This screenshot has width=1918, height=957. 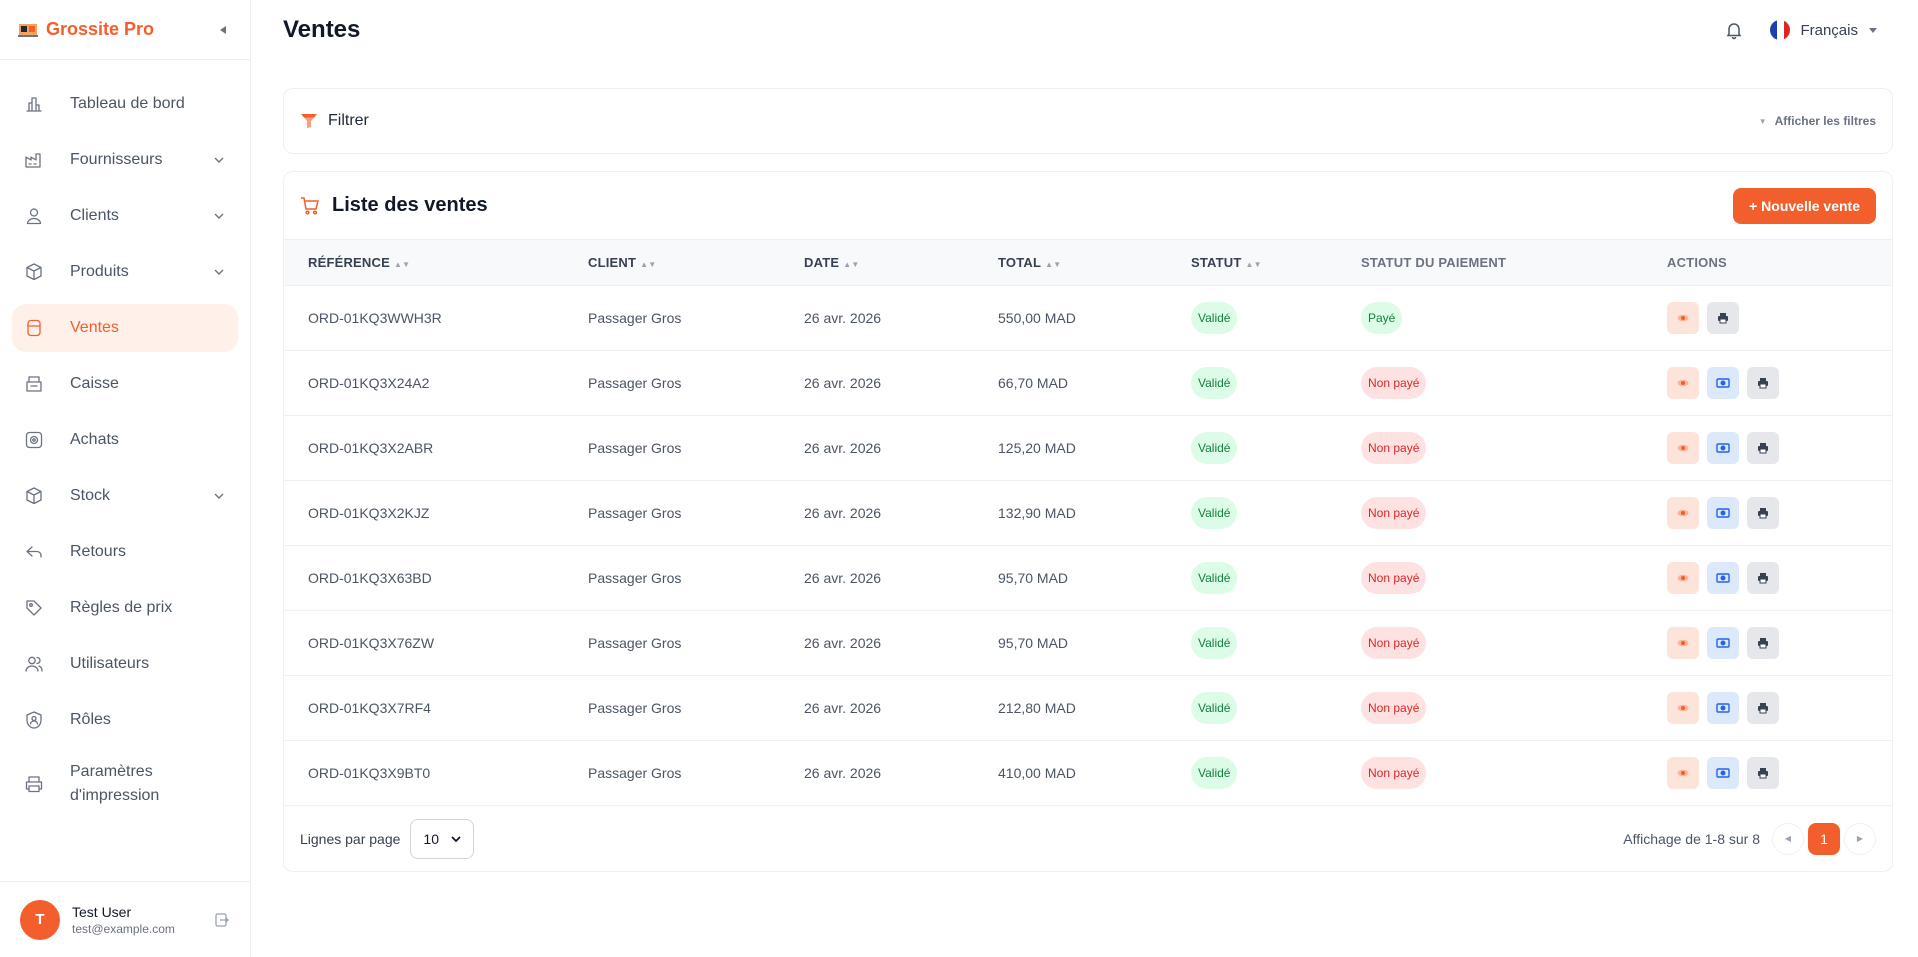 I want to click on sidebar-item-produits: Produits, so click(x=125, y=272).